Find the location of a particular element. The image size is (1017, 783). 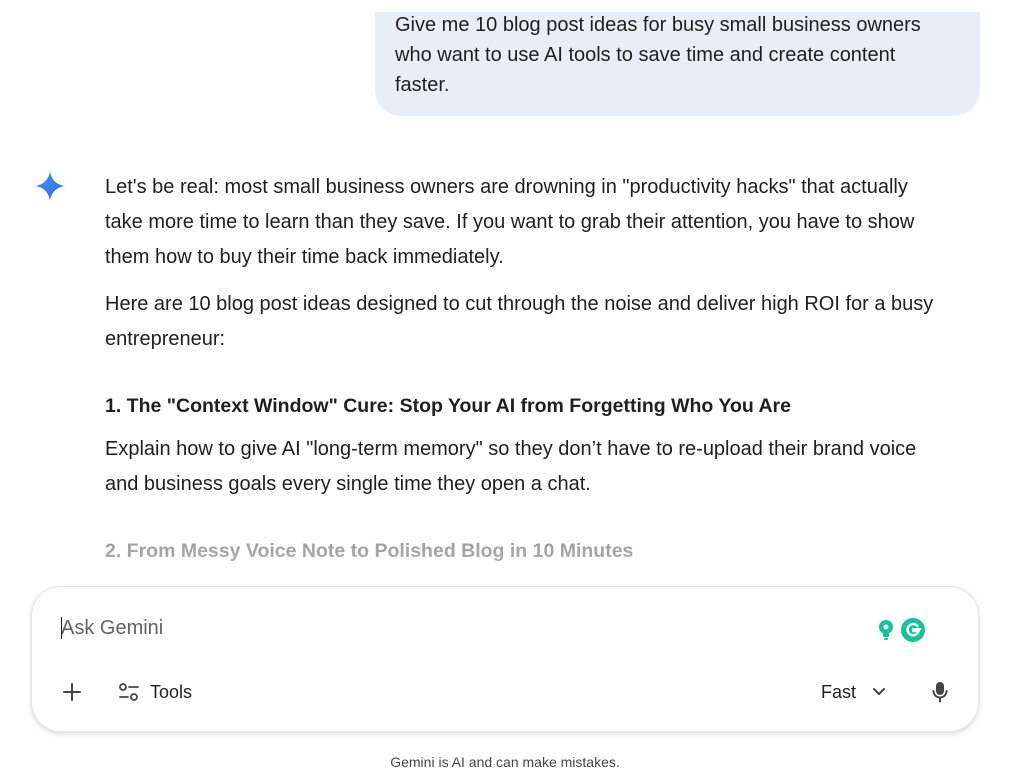

microphone-button is located at coordinates (940, 692).